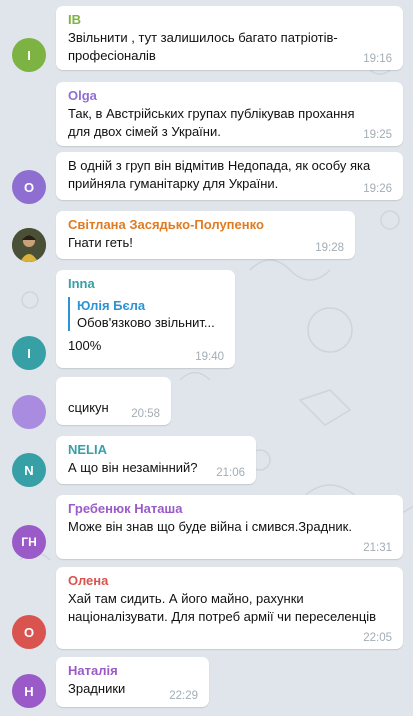 The height and width of the screenshot is (716, 413). Describe the element at coordinates (206, 225) in the screenshot. I see `sender-name: Світлана Засядько-Полупенко` at that location.